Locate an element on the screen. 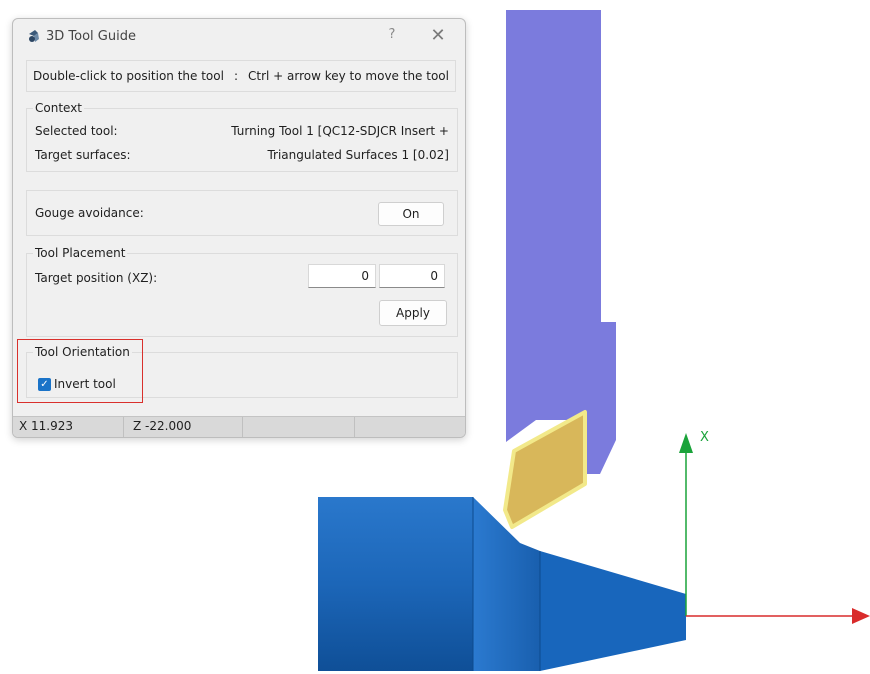  gouge-avoidance-label: Gouge avoidance: is located at coordinates (89, 213).